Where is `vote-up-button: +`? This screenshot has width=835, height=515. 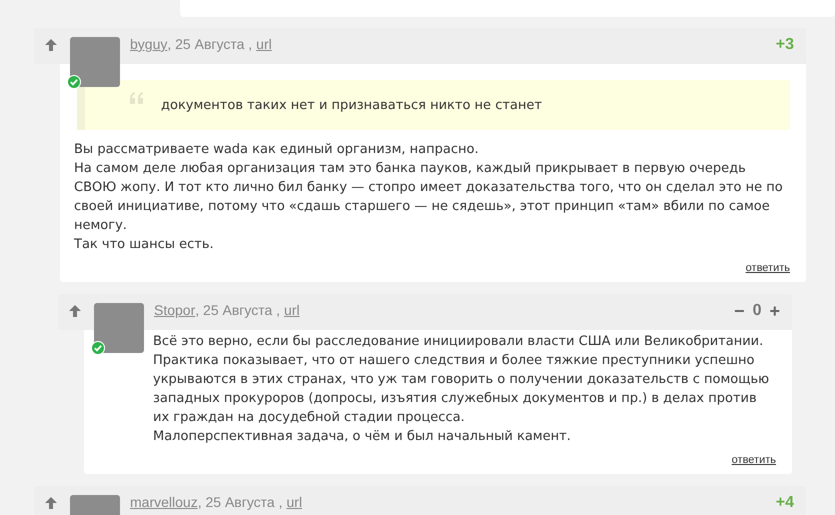
vote-up-button: + is located at coordinates (774, 311).